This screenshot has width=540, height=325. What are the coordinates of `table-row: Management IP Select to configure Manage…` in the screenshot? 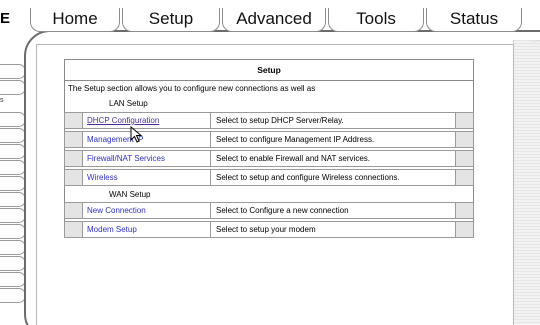 It's located at (269, 139).